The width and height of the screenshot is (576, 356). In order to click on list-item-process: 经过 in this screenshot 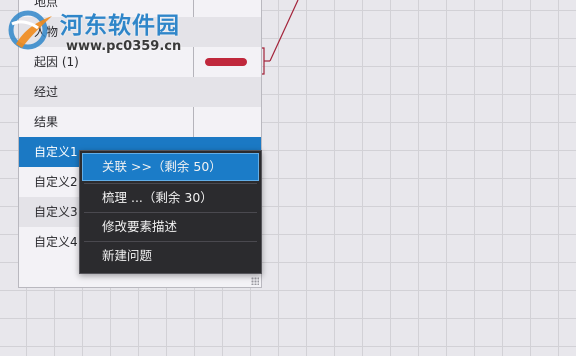, I will do `click(140, 92)`.